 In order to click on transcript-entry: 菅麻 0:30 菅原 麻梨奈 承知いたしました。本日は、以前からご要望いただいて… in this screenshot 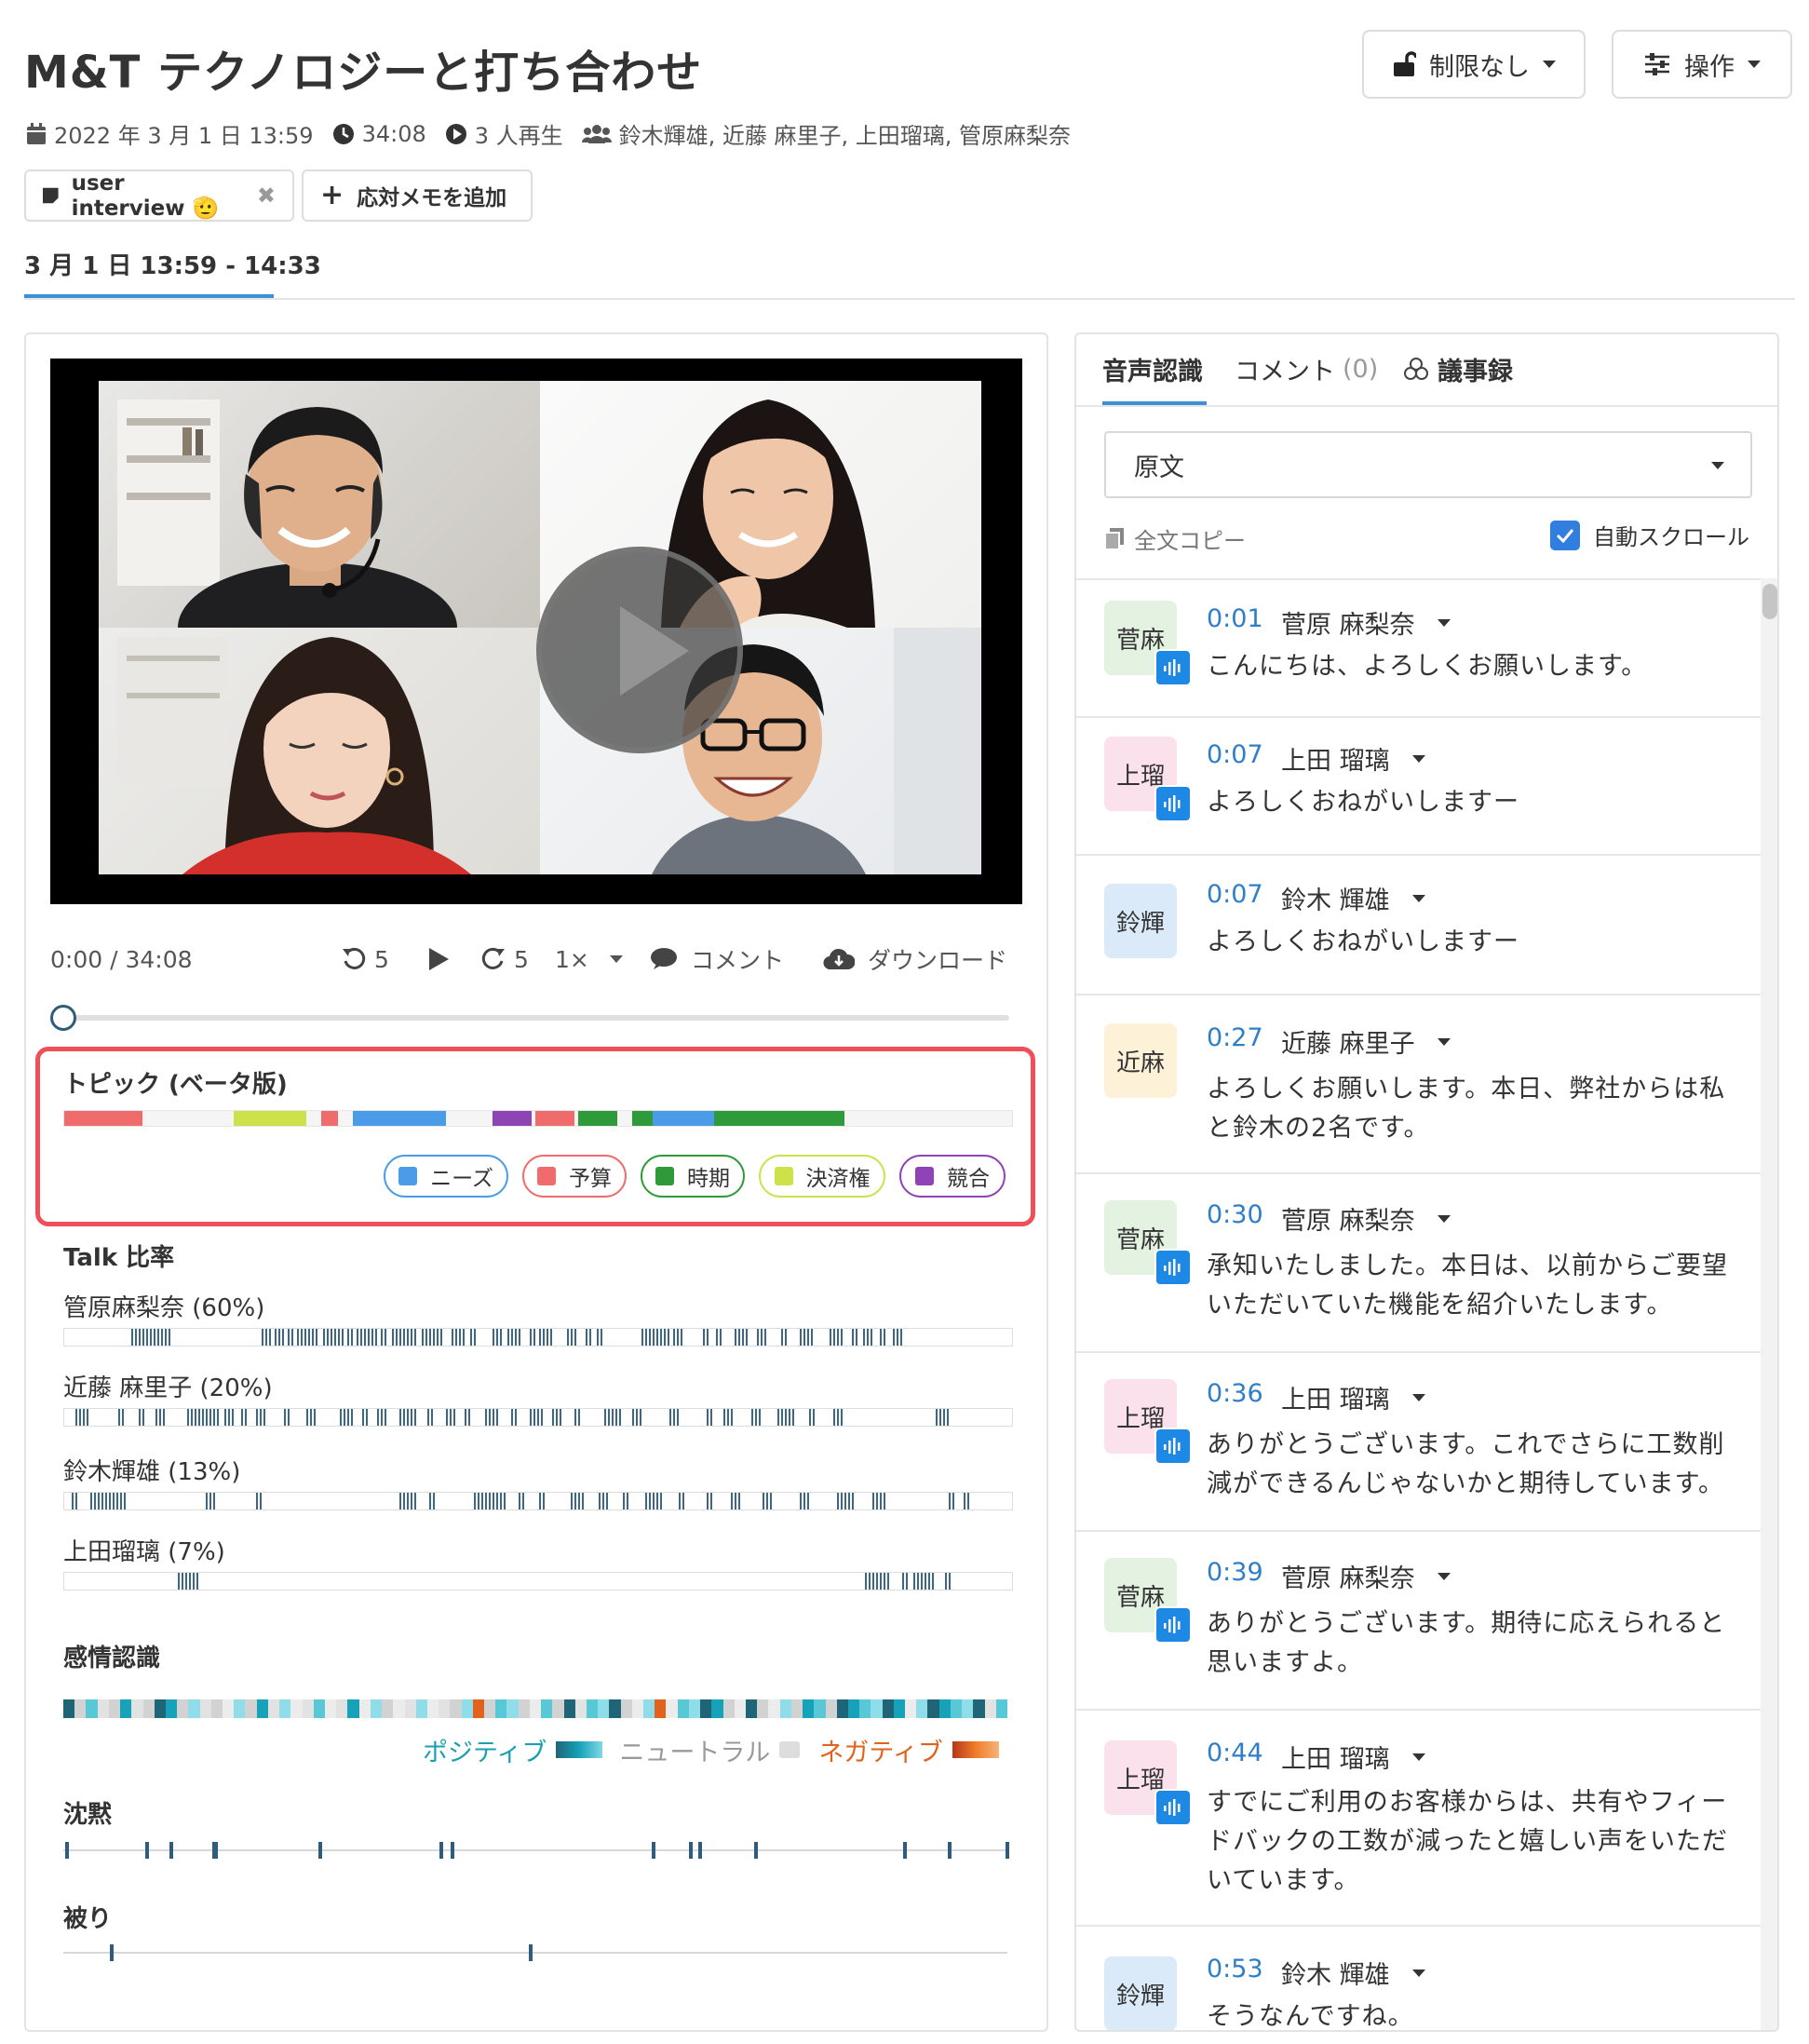, I will do `click(1418, 1263)`.